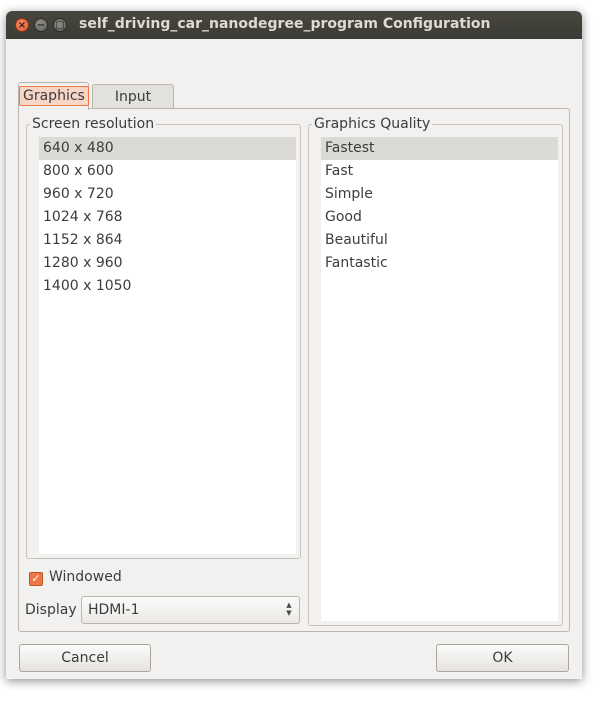 This screenshot has width=609, height=707. I want to click on list-item: 960 x 720, so click(167, 194).